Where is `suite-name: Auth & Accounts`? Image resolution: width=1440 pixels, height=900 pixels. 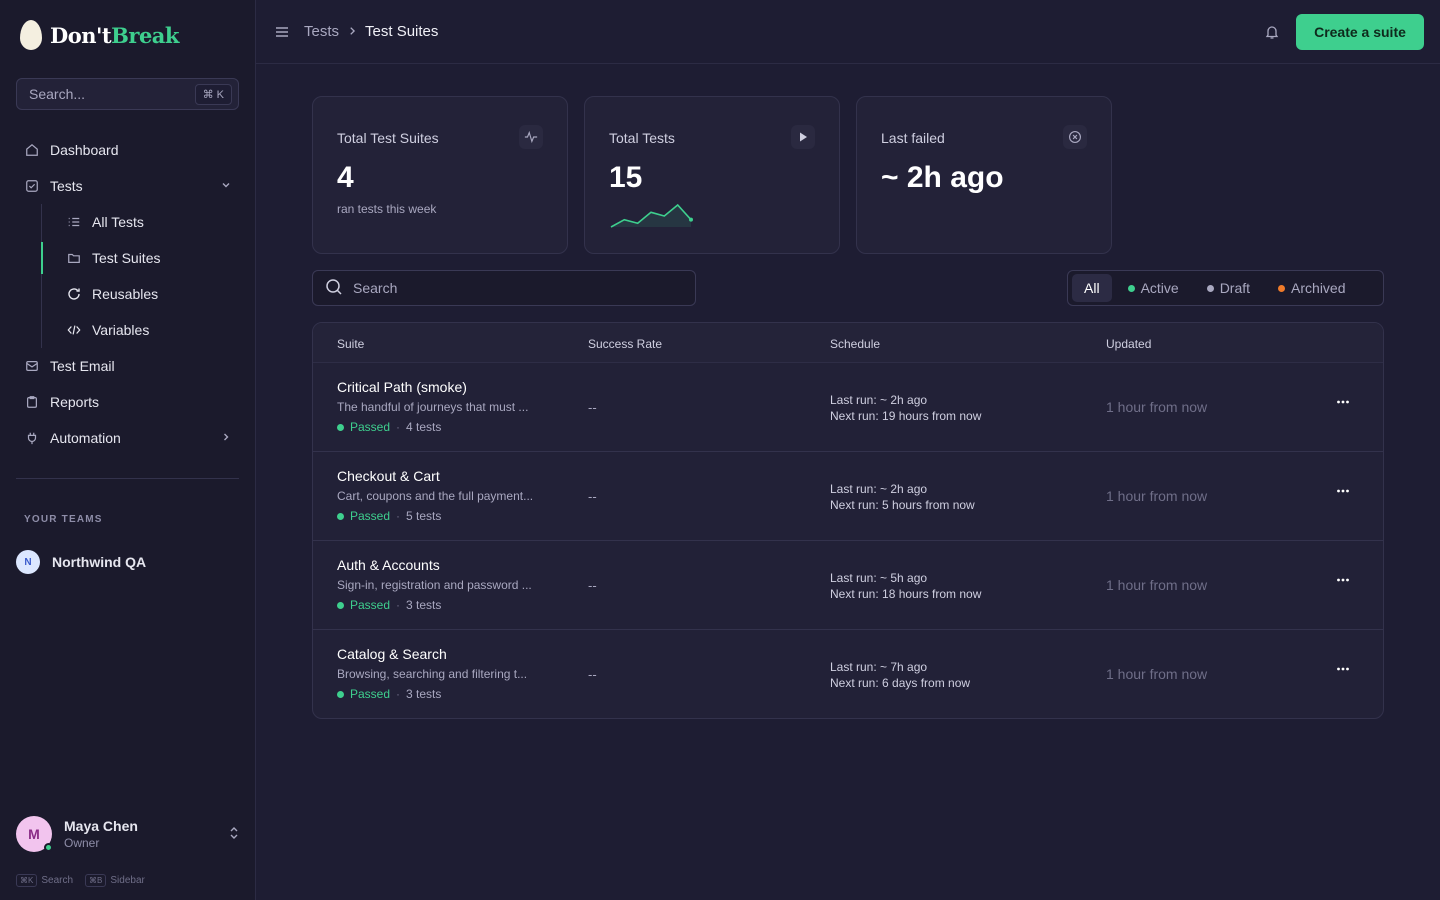
suite-name: Auth & Accounts is located at coordinates (452, 565).